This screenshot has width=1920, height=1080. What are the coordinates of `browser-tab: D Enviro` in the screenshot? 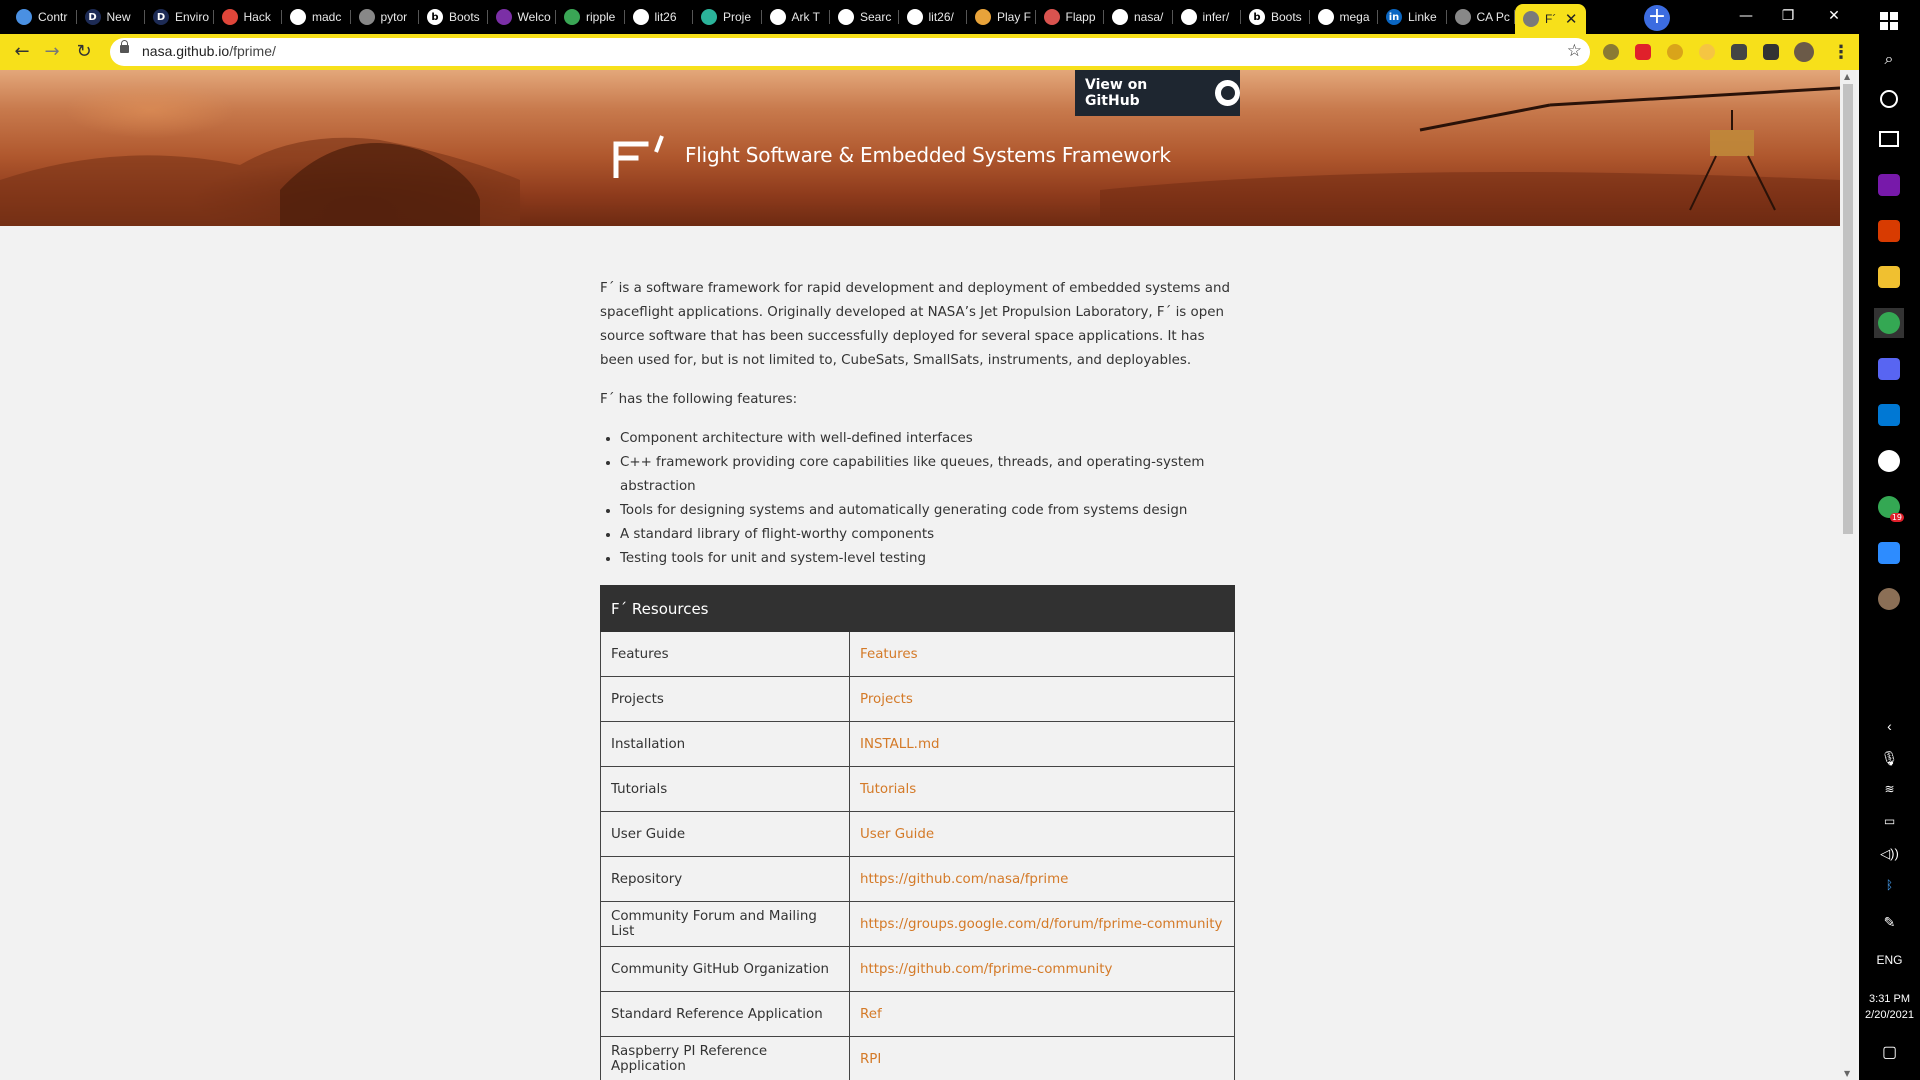 It's located at (179, 17).